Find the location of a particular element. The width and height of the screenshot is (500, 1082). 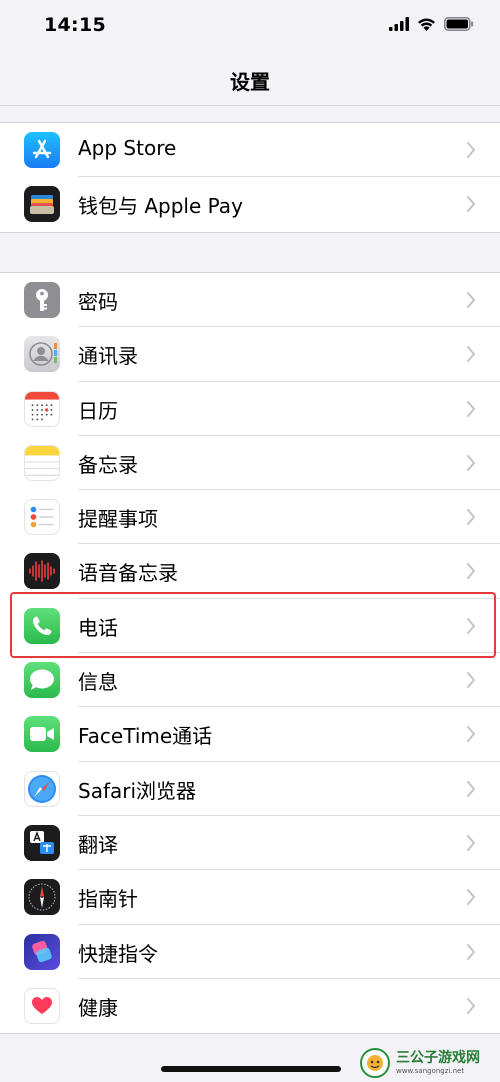

settings-row-messages: 信息 is located at coordinates (250, 680).